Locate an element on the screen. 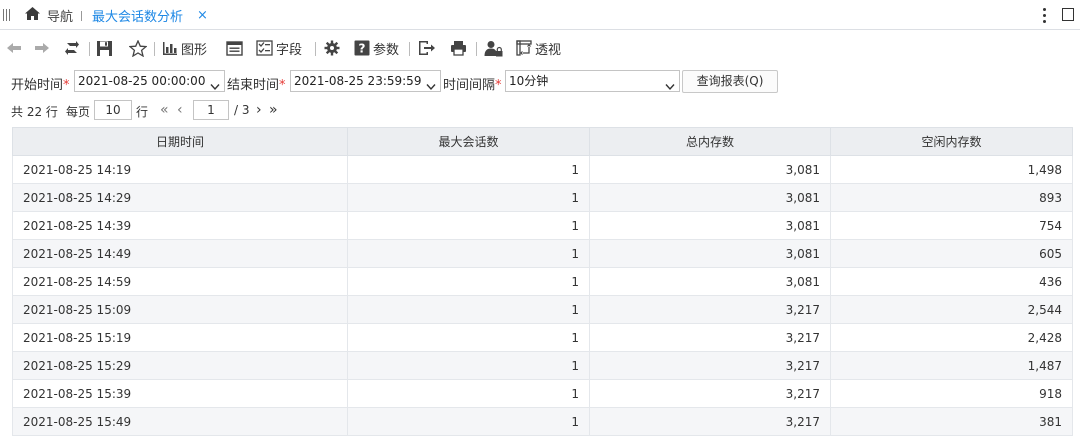 The image size is (1080, 440). fields-icon is located at coordinates (264, 48).